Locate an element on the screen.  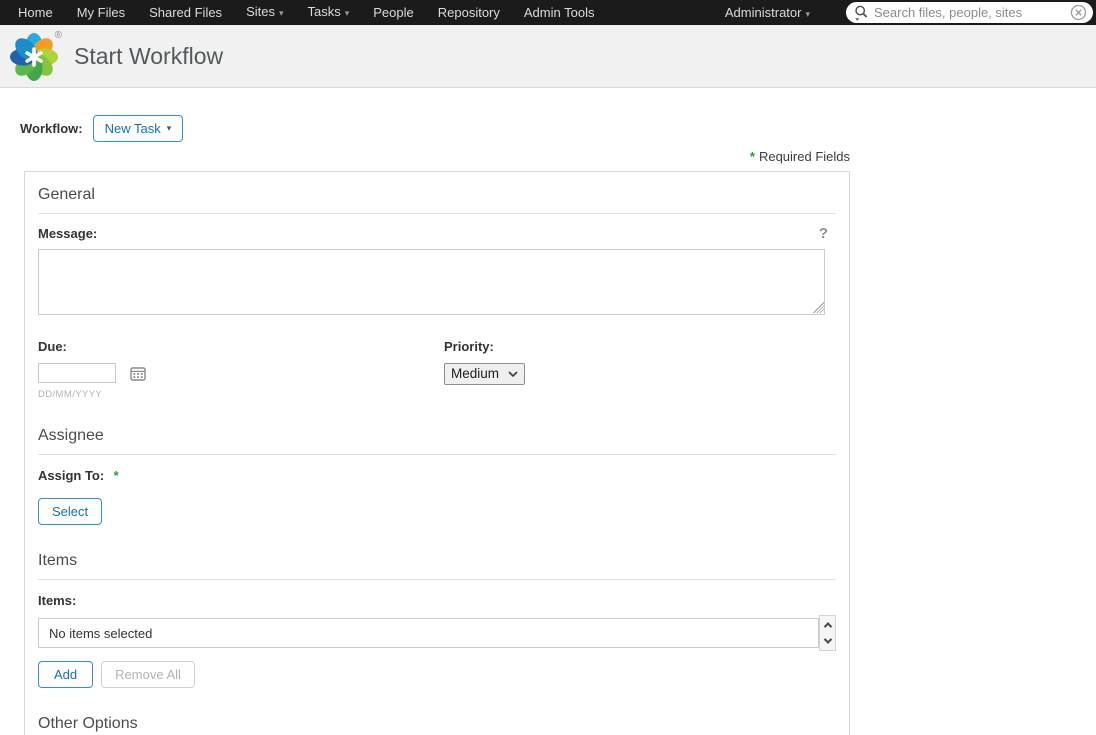
alfresco-flower-icon is located at coordinates (34, 57).